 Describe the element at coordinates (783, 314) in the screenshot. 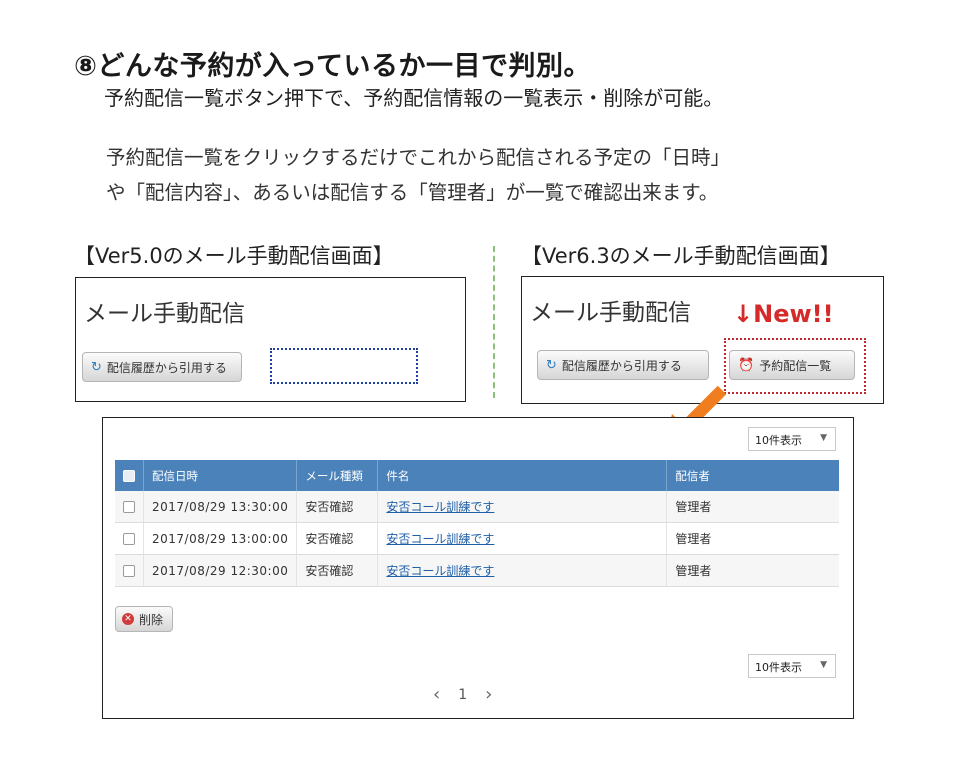

I see `new-label: ↓New!!` at that location.